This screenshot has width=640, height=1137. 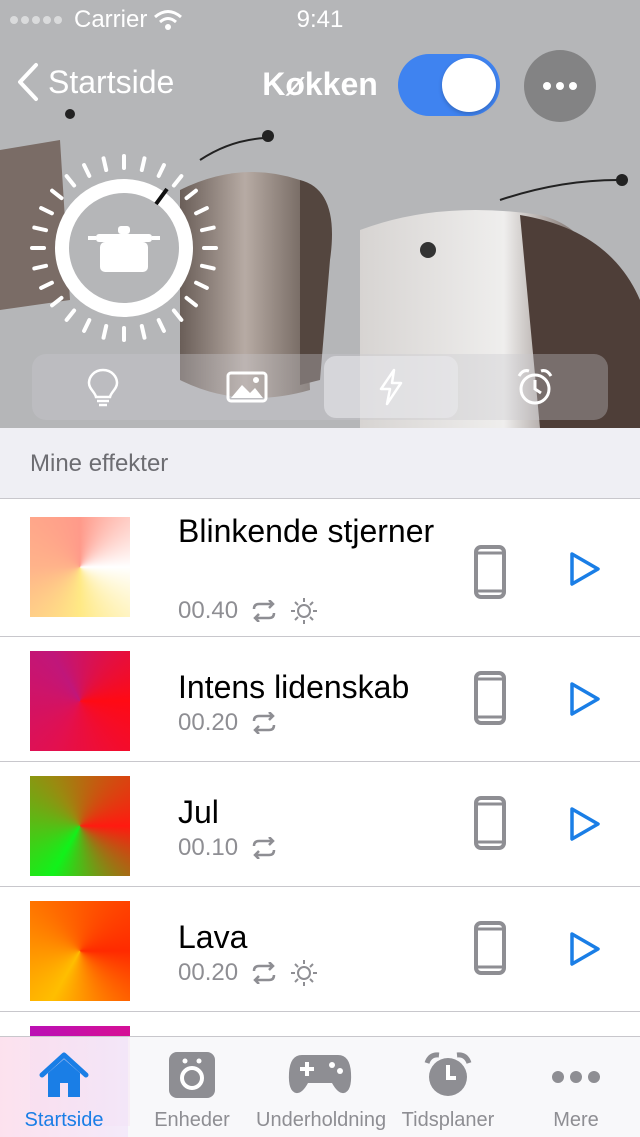 I want to click on status-bar: Carrier 9:41, so click(x=320, y=20).